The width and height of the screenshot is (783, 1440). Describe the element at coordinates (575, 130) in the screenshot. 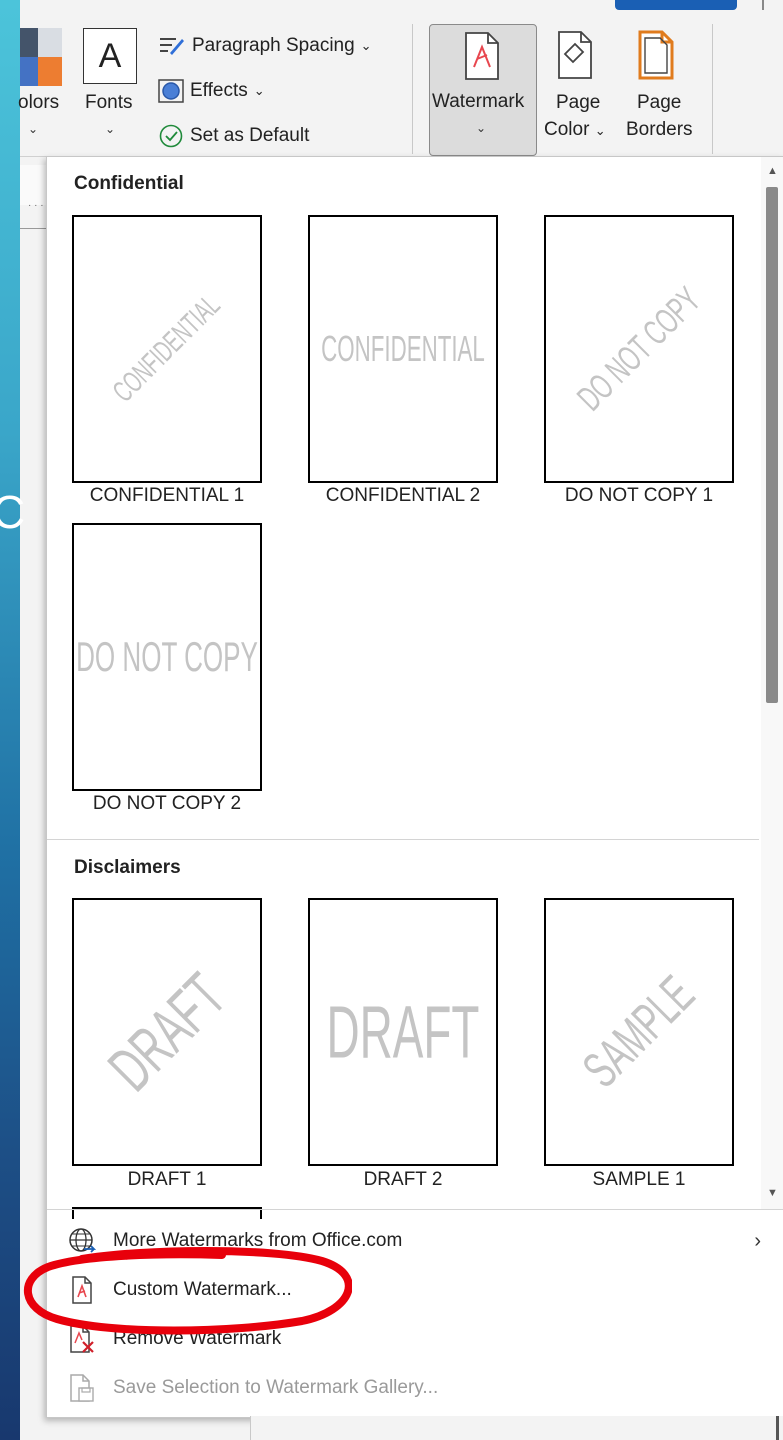

I see `page-color-label-line2: Color ⌄` at that location.